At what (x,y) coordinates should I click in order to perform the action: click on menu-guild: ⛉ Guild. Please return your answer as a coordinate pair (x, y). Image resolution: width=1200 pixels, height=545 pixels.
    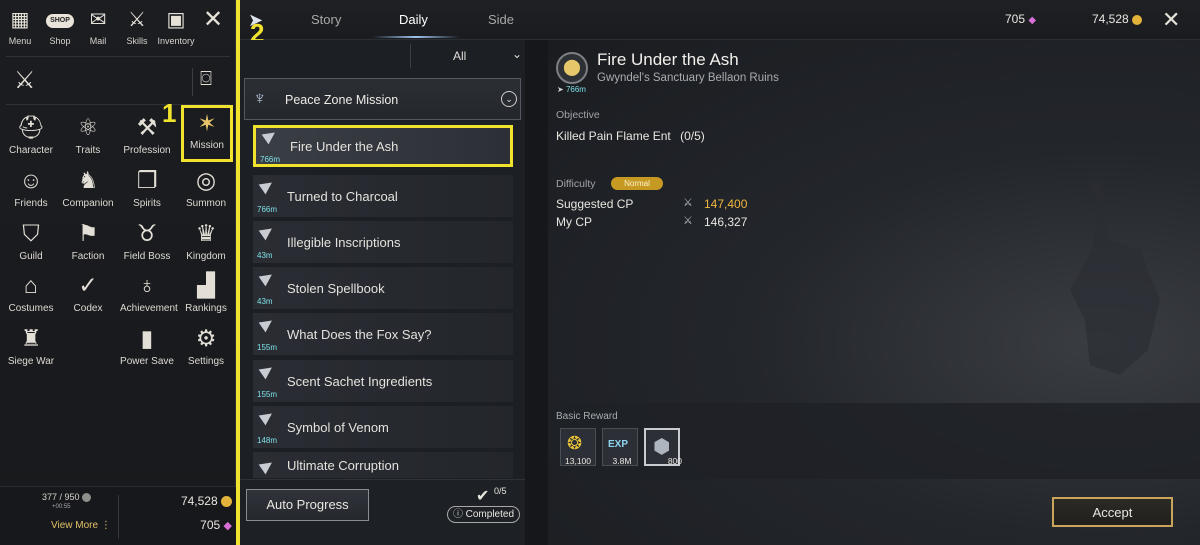
    Looking at the image, I should click on (31, 240).